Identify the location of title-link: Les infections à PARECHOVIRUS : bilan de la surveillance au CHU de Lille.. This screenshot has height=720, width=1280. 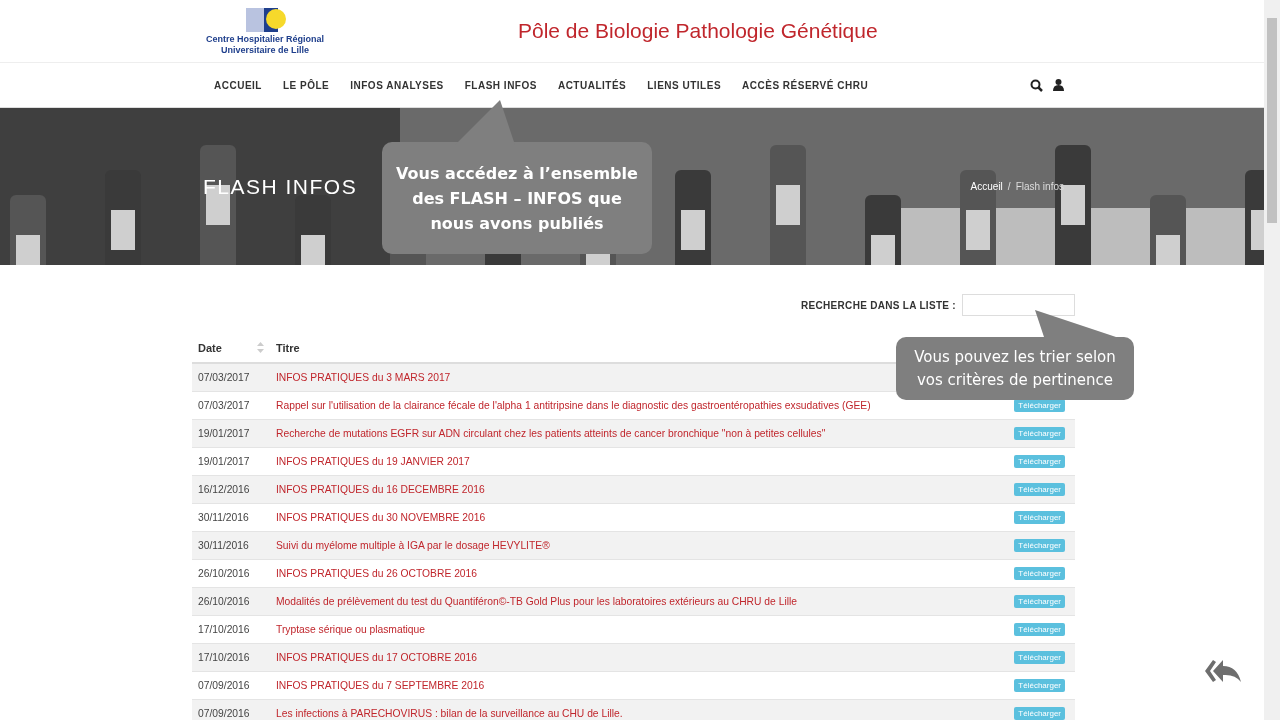
(449, 713).